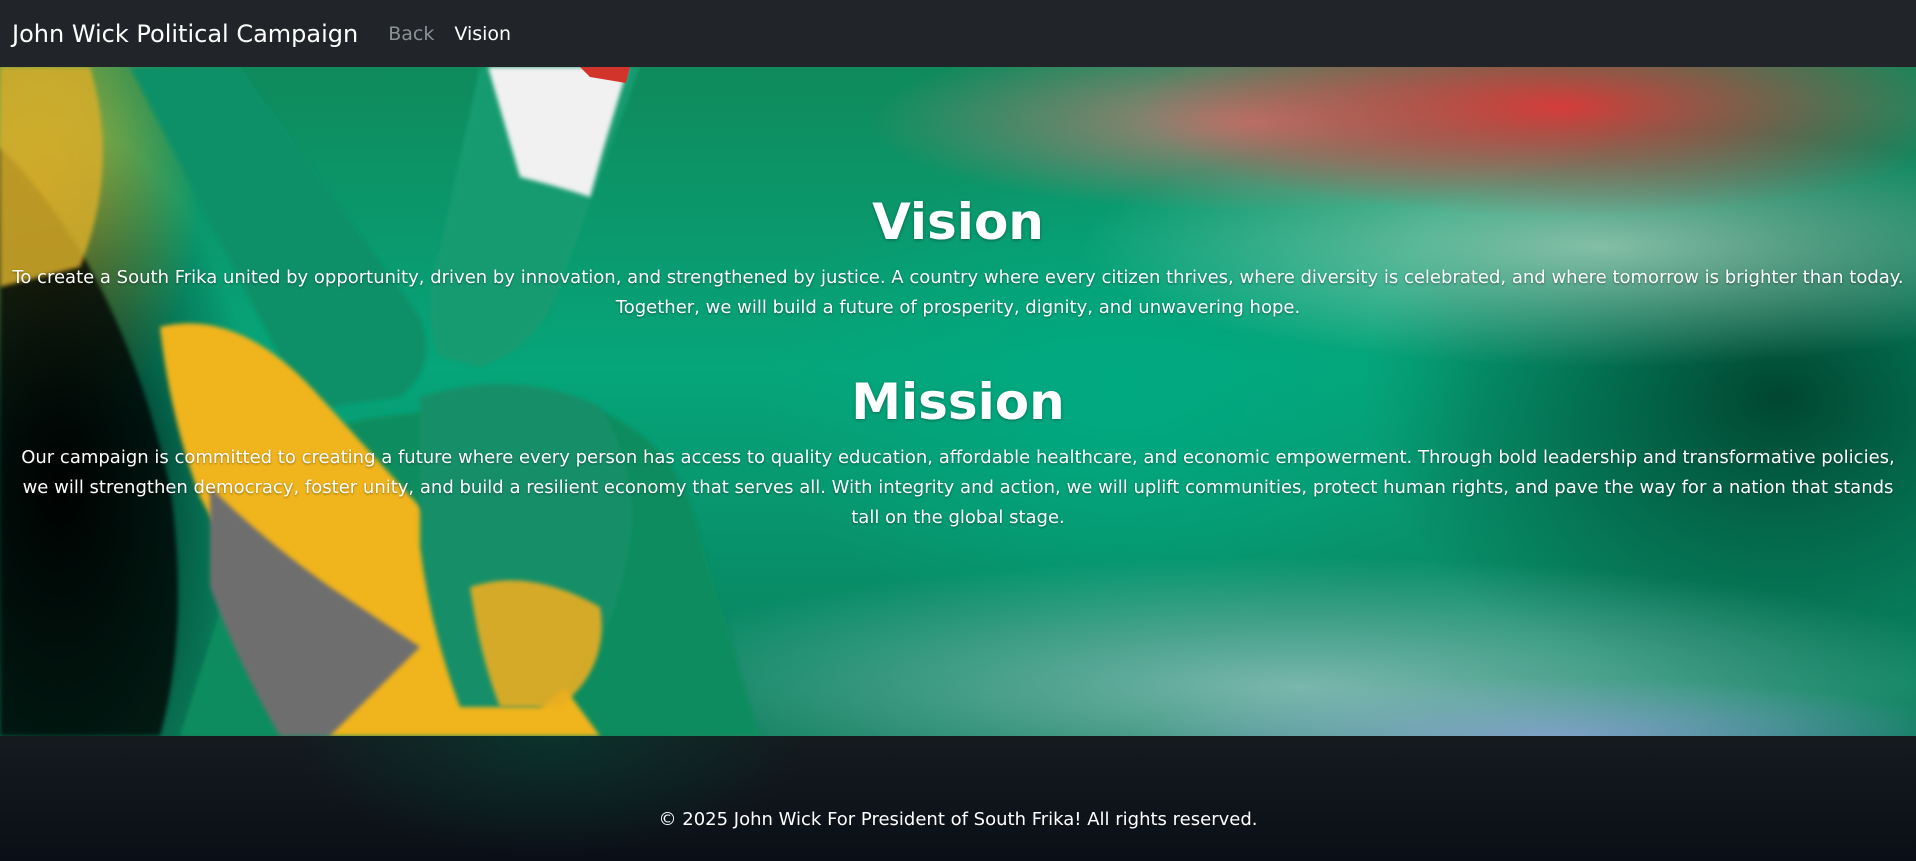 This screenshot has width=1916, height=861. What do you see at coordinates (550, 798) in the screenshot?
I see `footer-background-shade` at bounding box center [550, 798].